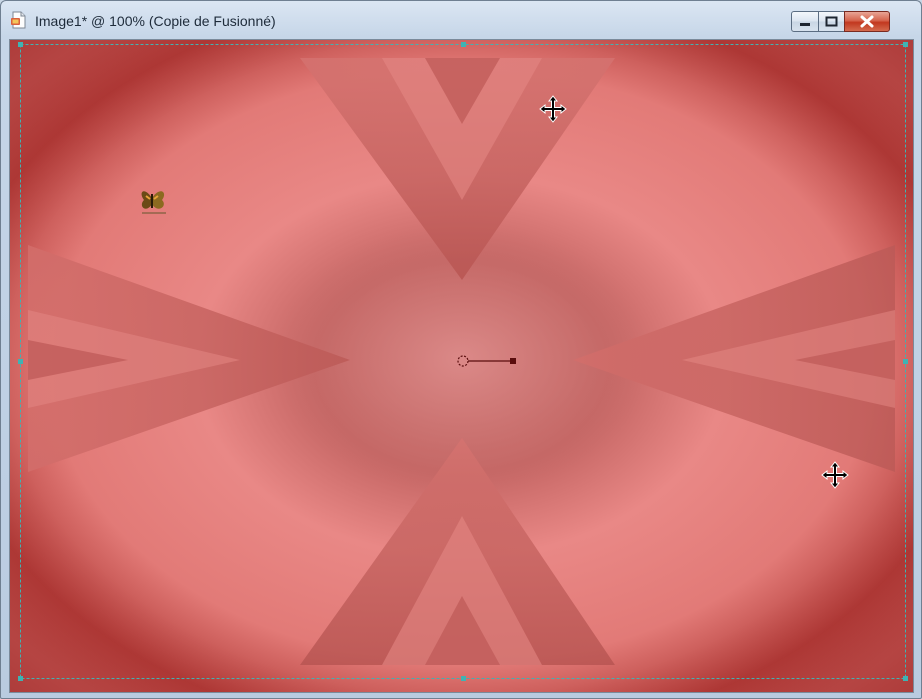  Describe the element at coordinates (155, 21) in the screenshot. I see `window-title: Image1* @ 100% (Copie de Fusionné)` at that location.